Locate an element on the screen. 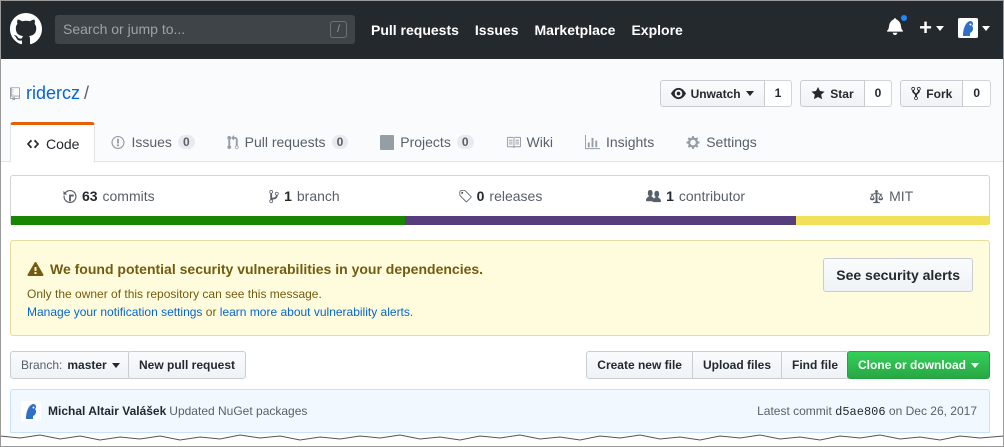 This screenshot has width=1004, height=447. tab-pull-requests-label: Pull requests is located at coordinates (285, 142).